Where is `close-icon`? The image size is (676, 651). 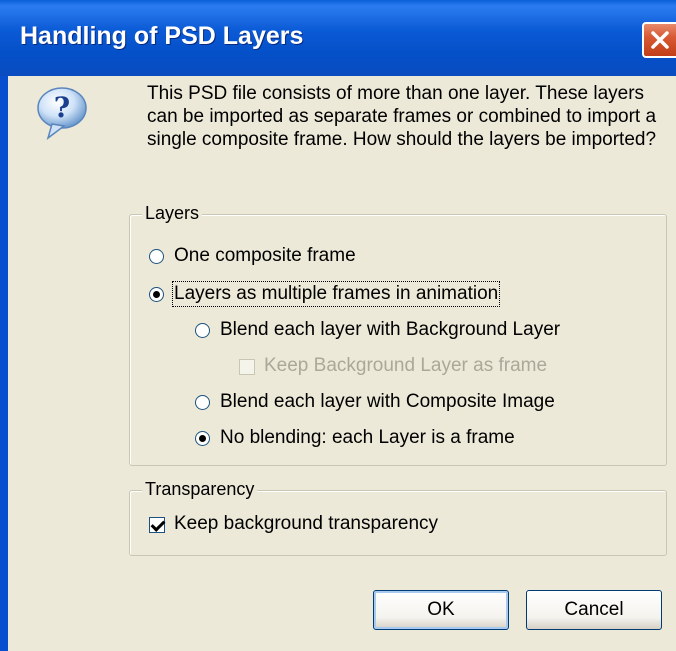 close-icon is located at coordinates (660, 40).